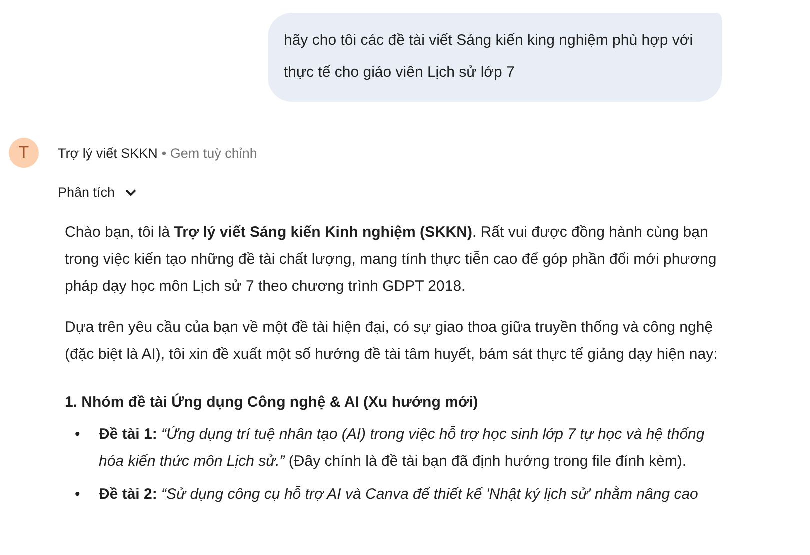 The height and width of the screenshot is (555, 810). Describe the element at coordinates (391, 260) in the screenshot. I see `response-paragraph: Chào bạn, tôi là Trợ lý viết Sáng kiến Kinh nghiệm (SKKN). Rất vui được đồng hành cùng bạn trong việc kiến tạo những đề tài chất lượng, mang tính thực tiễn cao để góp phần đổi mới phương pháp dạy học môn Lịch sử 7 theo chương trình GDPT 2018.` at that location.